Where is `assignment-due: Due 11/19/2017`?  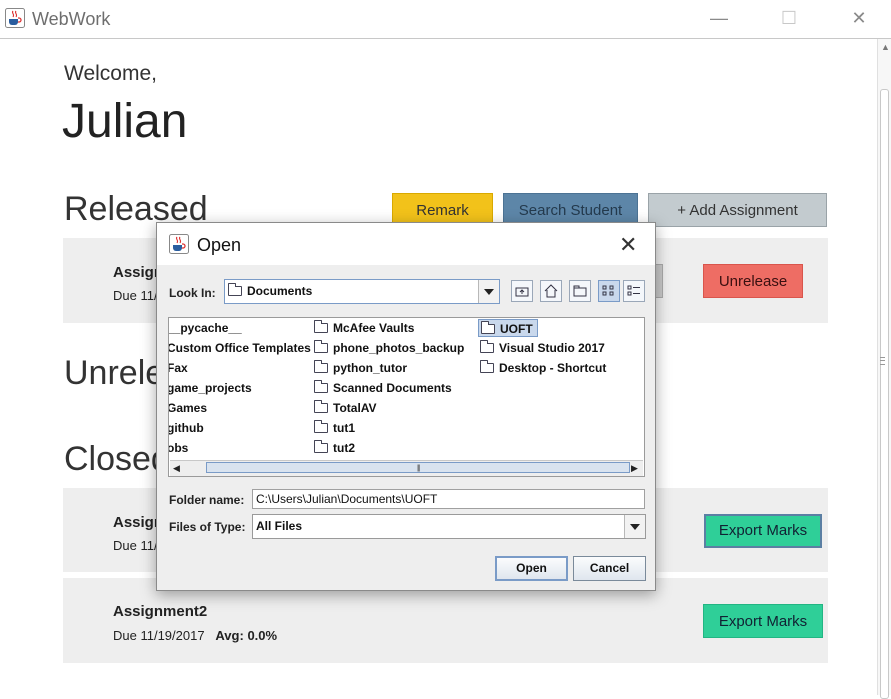 assignment-due: Due 11/19/2017 is located at coordinates (159, 635).